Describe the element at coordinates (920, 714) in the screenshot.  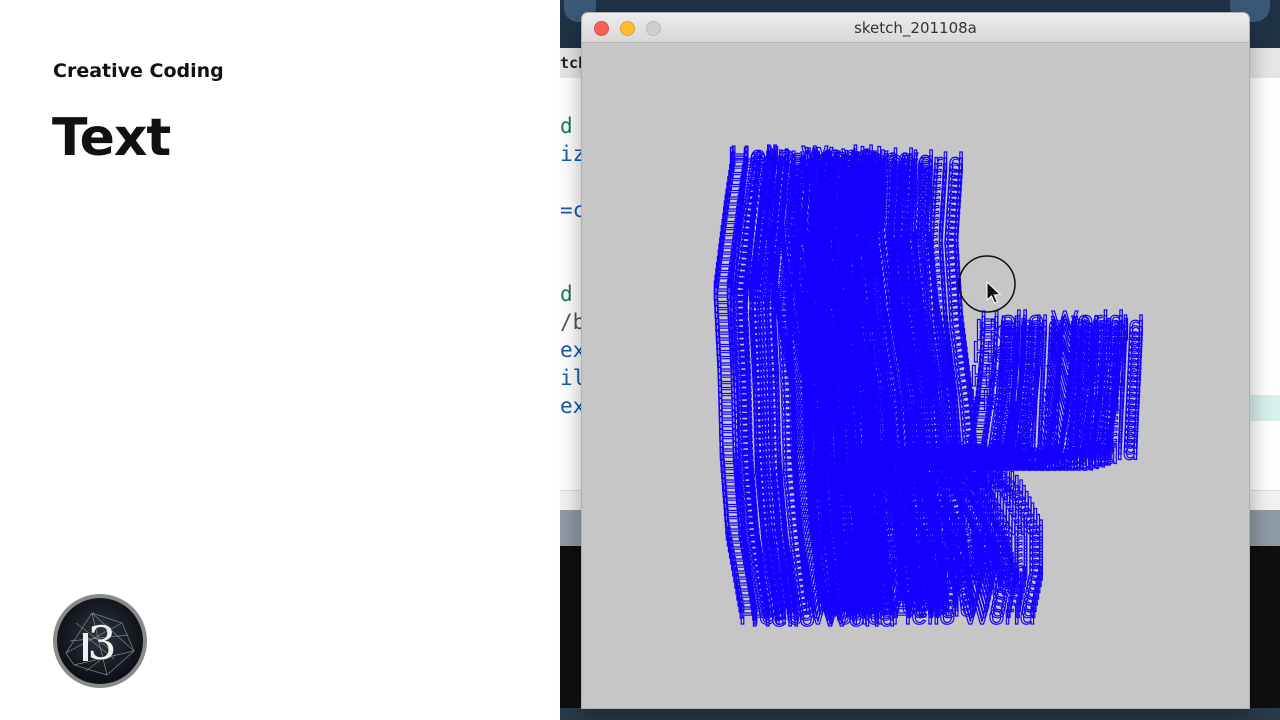
I see `status-bar` at that location.